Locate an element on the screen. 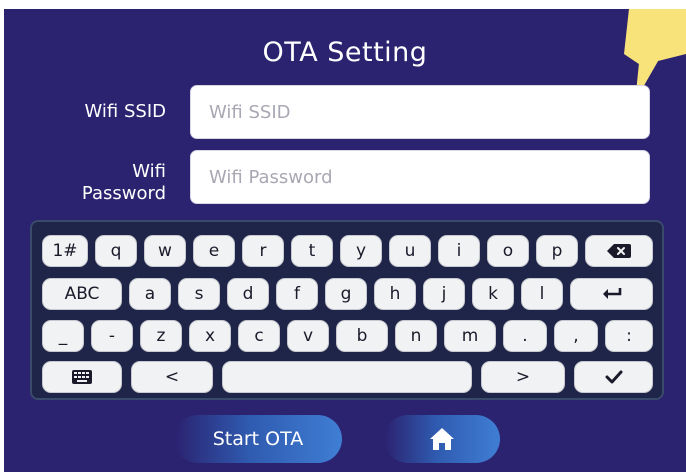  enter-icon is located at coordinates (611, 293).